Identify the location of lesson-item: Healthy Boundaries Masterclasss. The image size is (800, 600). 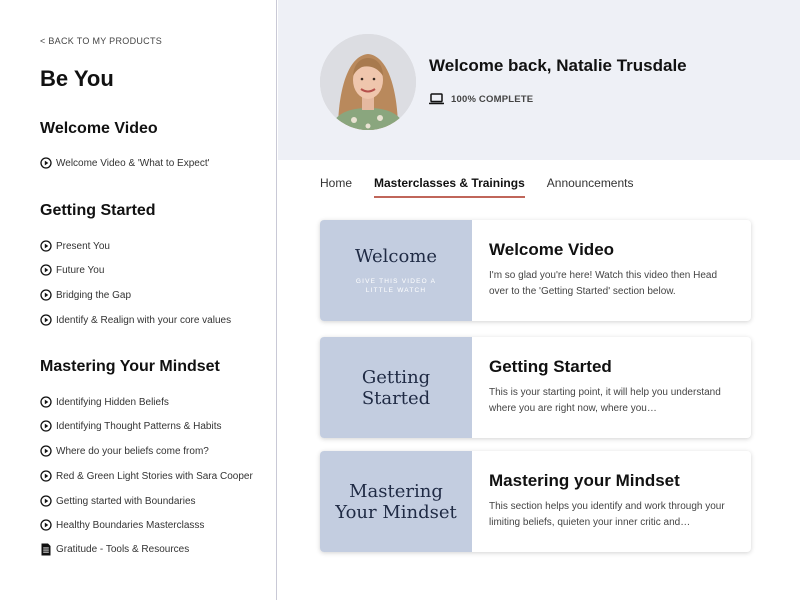
(122, 525).